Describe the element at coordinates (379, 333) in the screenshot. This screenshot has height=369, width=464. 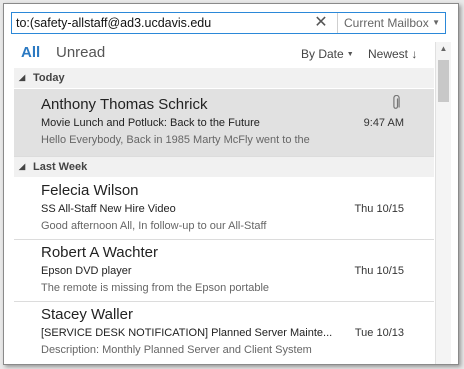
I see `message-date: Tue 10/13` at that location.